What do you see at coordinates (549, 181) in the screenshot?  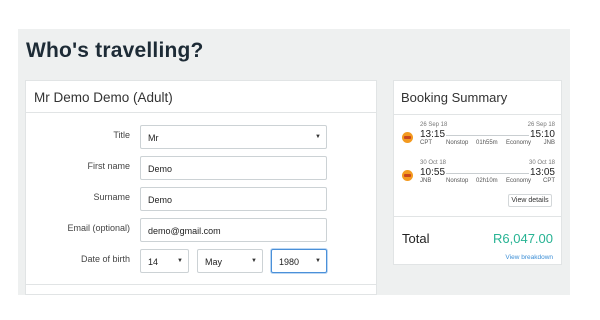 I see `arrival-airport: CPT` at bounding box center [549, 181].